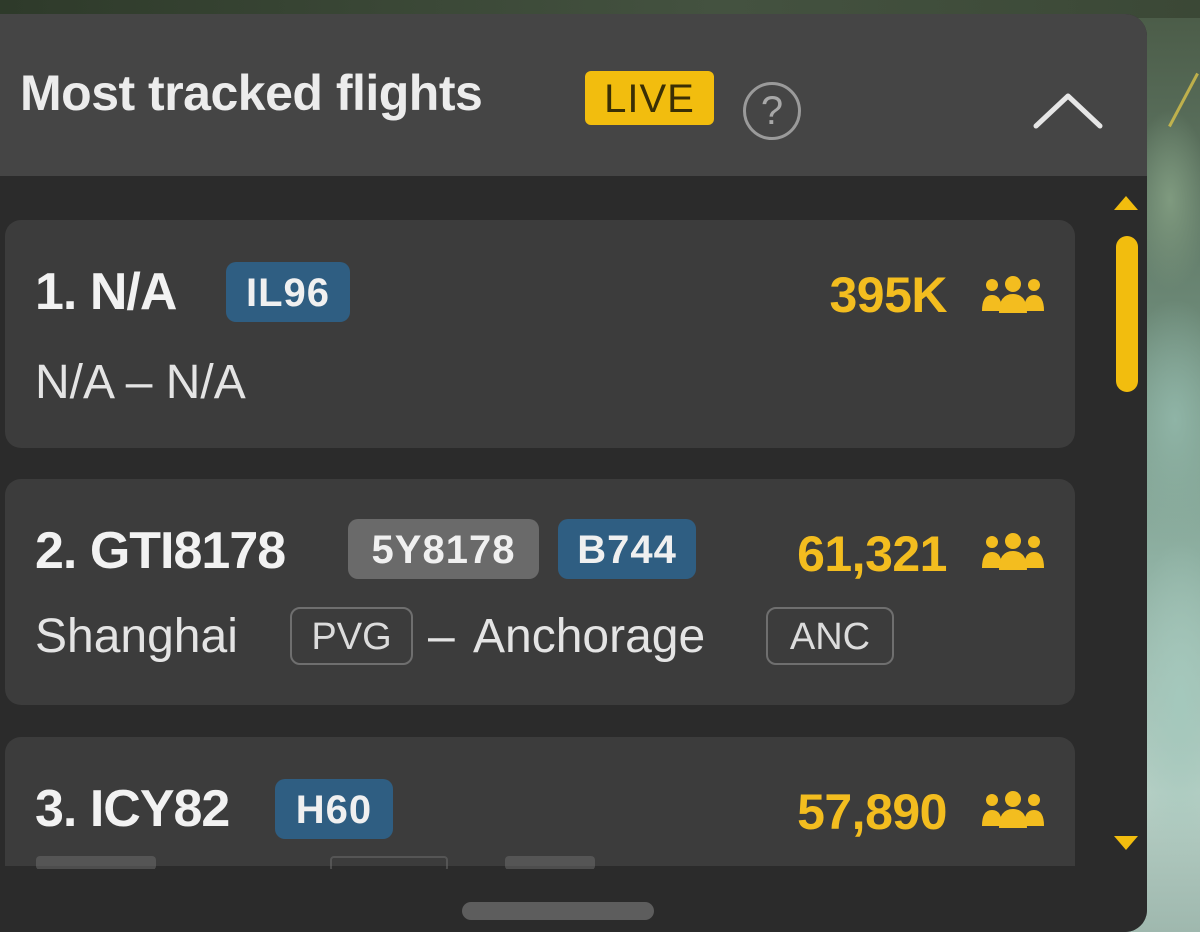 This screenshot has height=932, width=1200. Describe the element at coordinates (288, 292) in the screenshot. I see `aircraft-type-tag: IL96` at that location.